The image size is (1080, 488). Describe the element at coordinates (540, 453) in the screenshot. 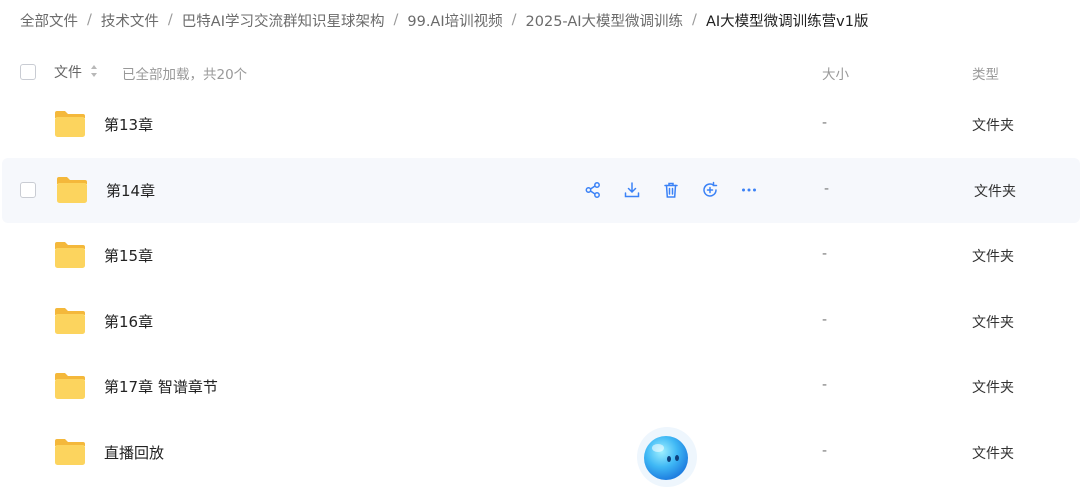

I see `table-row: 直播回放 - 文件夹` at that location.